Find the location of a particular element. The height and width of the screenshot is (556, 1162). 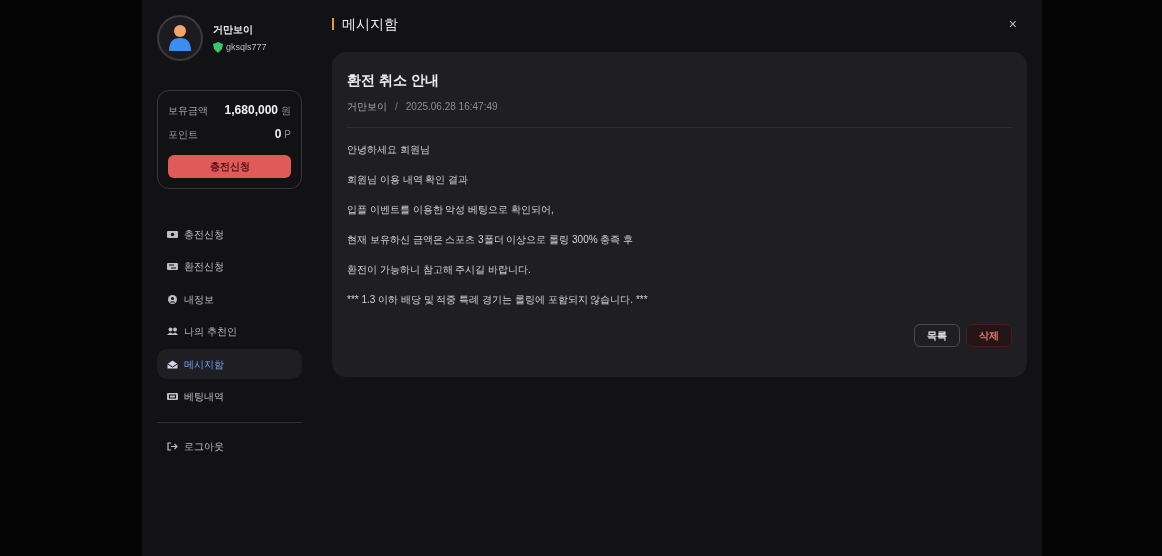

wallet-amount: 1,680,000 is located at coordinates (251, 110).